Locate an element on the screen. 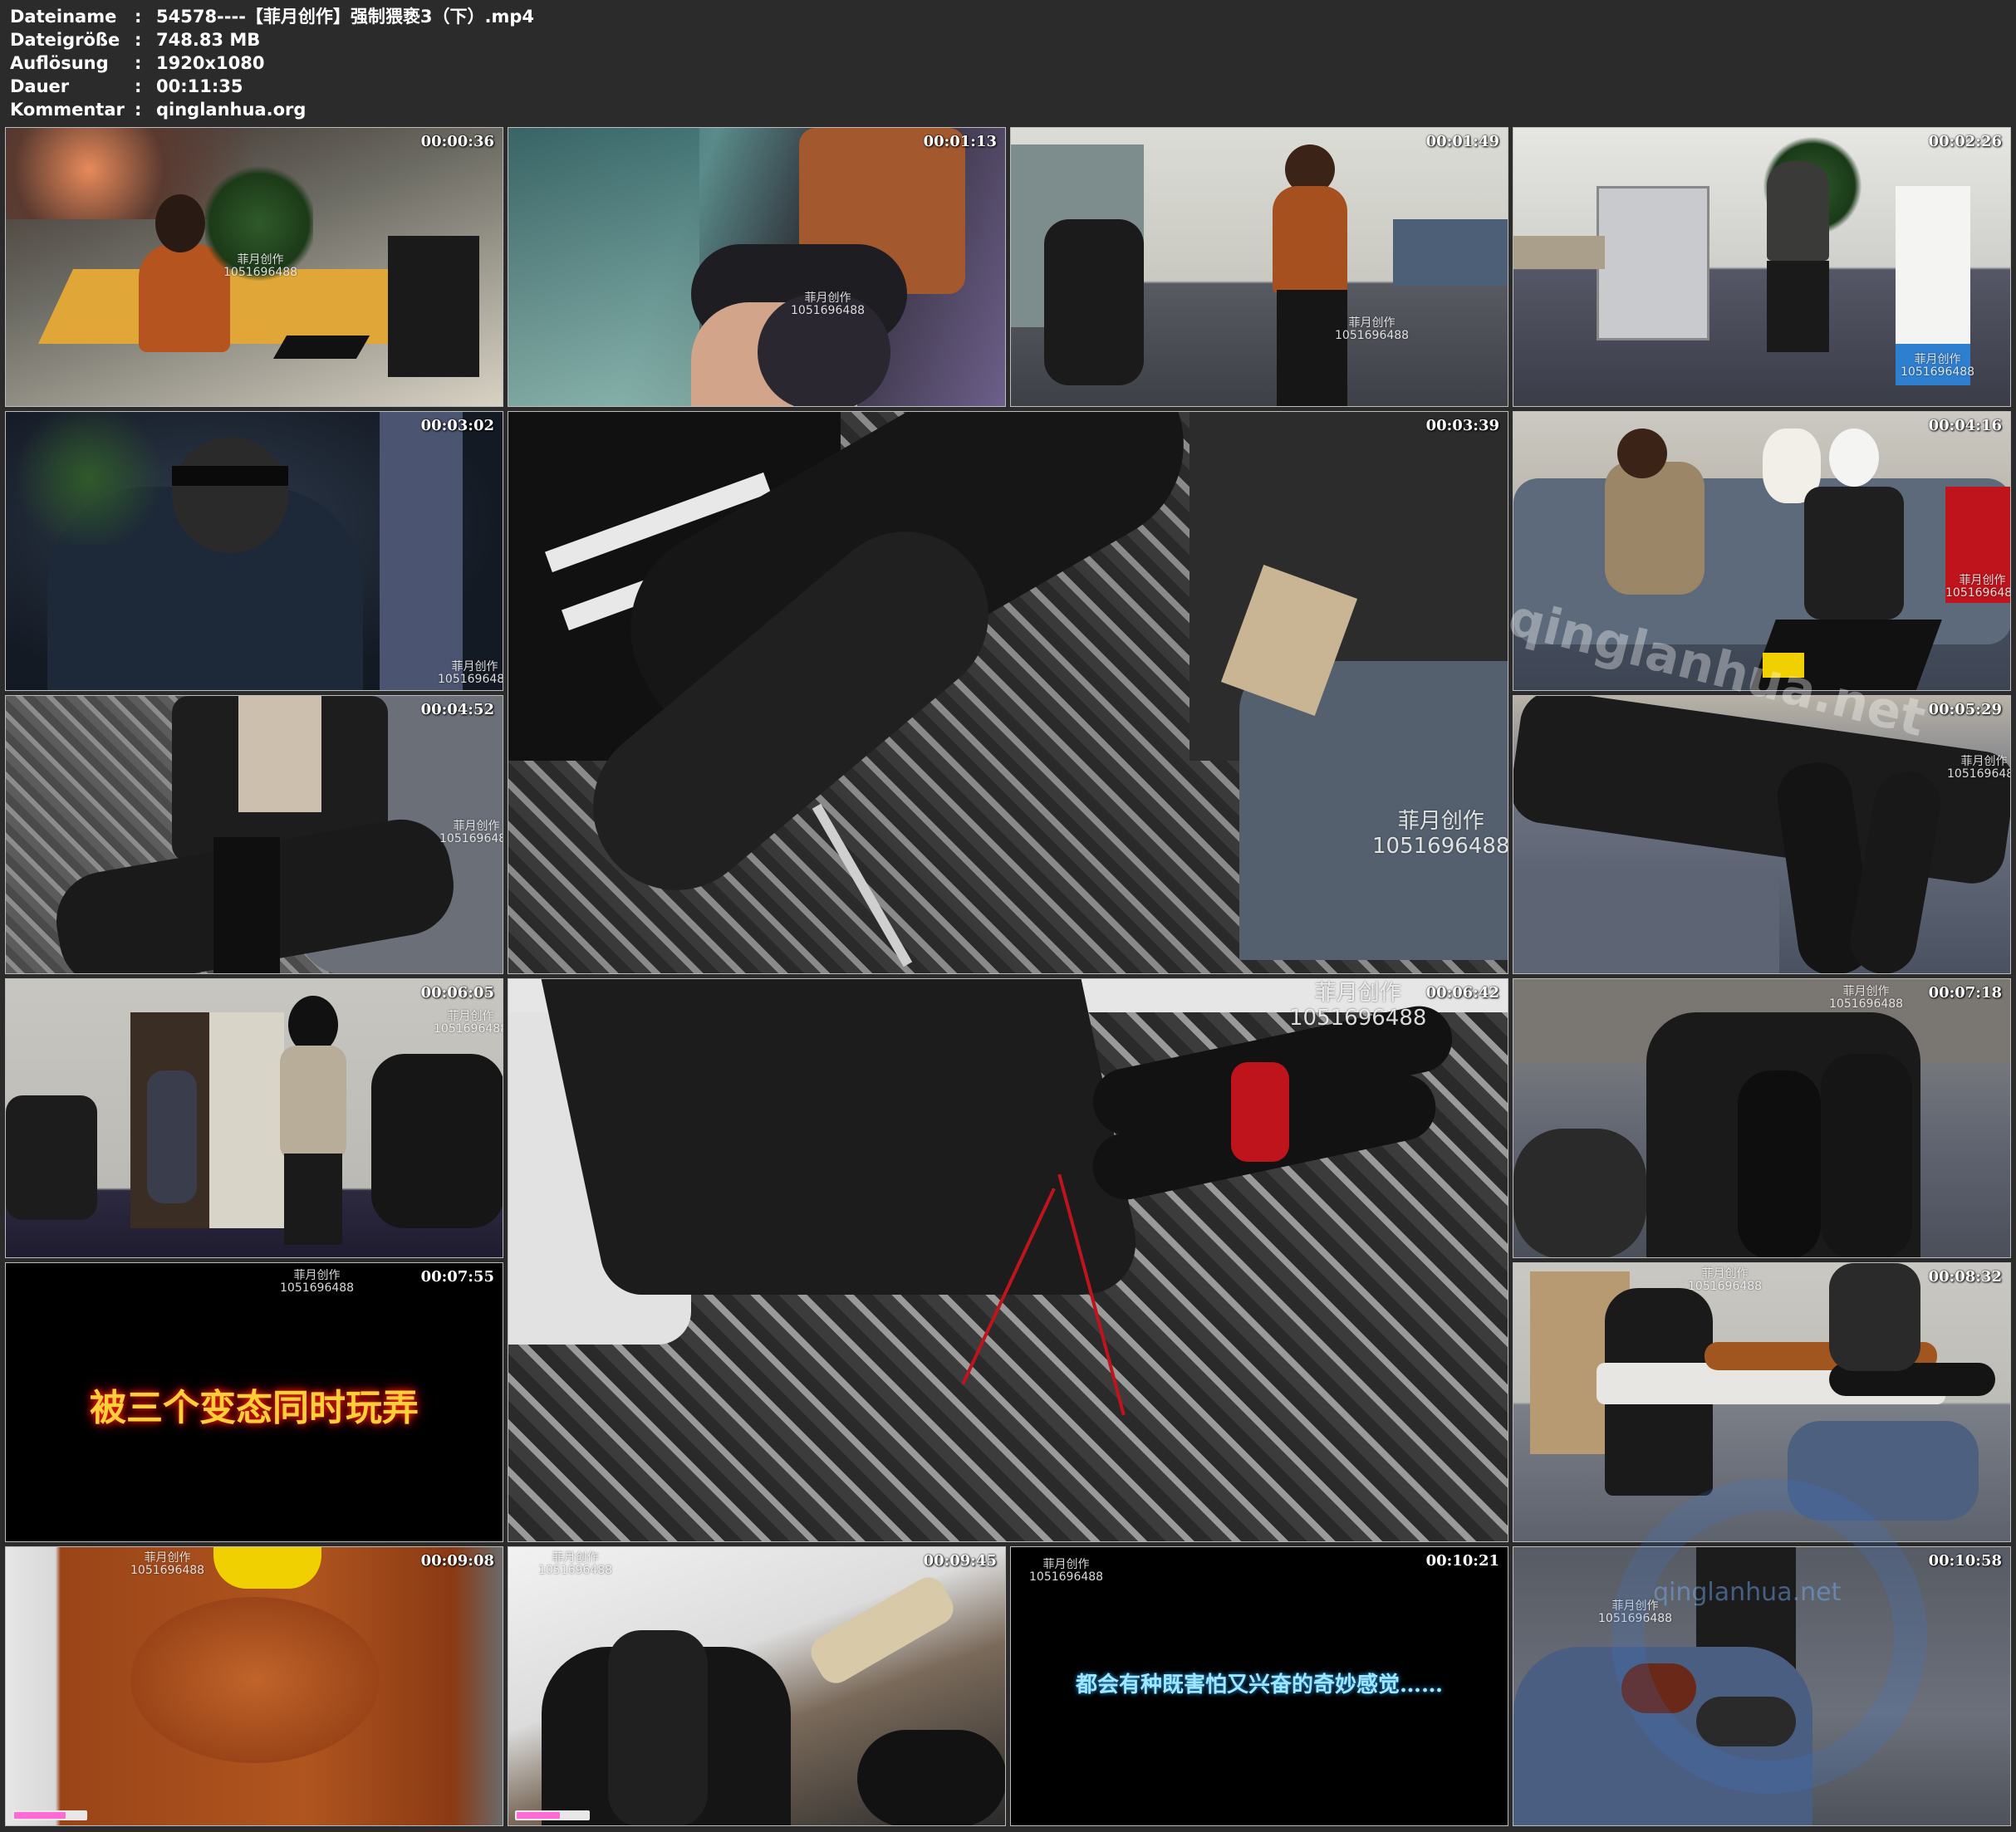  thumbnail-00-09-45: 菲月创作 1051696488 00:09:45 is located at coordinates (757, 1686).